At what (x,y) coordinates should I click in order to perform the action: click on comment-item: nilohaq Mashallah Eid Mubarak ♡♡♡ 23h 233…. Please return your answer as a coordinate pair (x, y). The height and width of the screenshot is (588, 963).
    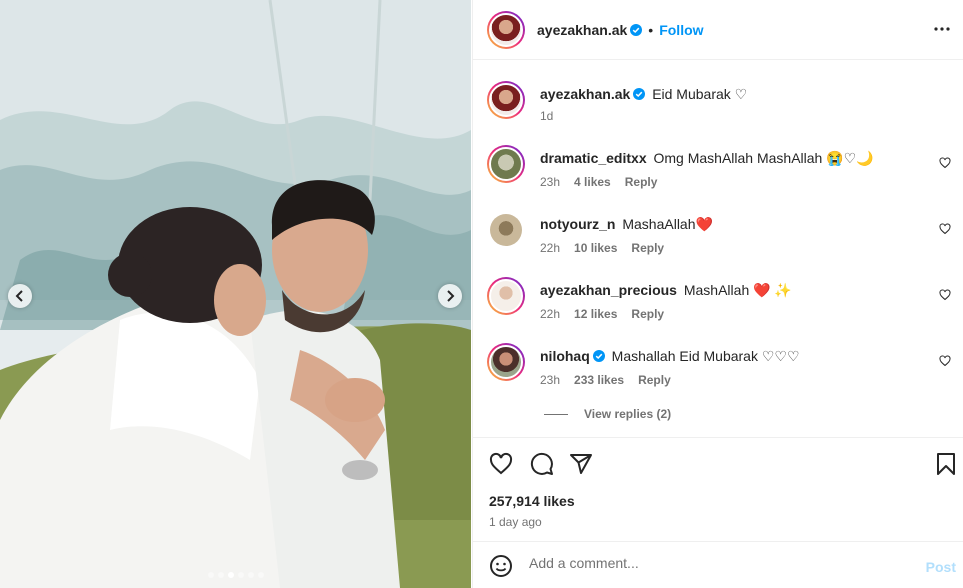
    Looking at the image, I should click on (722, 365).